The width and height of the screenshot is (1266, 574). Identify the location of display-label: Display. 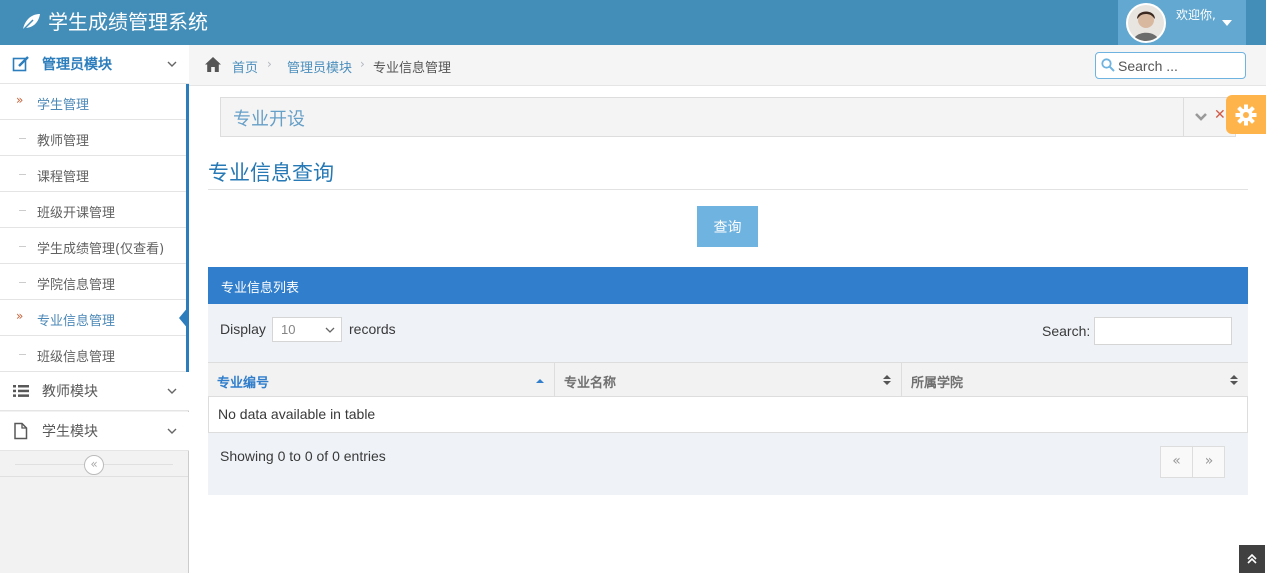
(243, 329).